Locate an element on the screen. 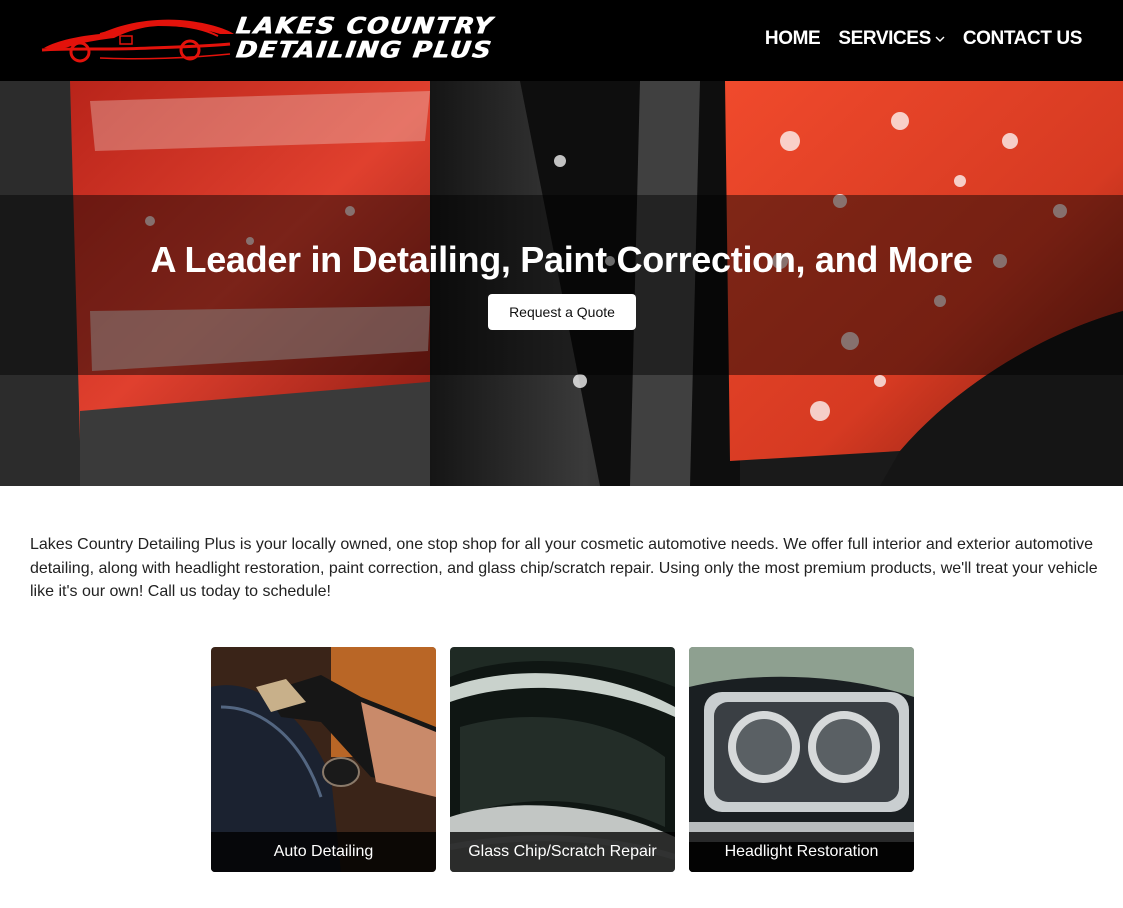  nav-services-label: SERVICES is located at coordinates (884, 38).